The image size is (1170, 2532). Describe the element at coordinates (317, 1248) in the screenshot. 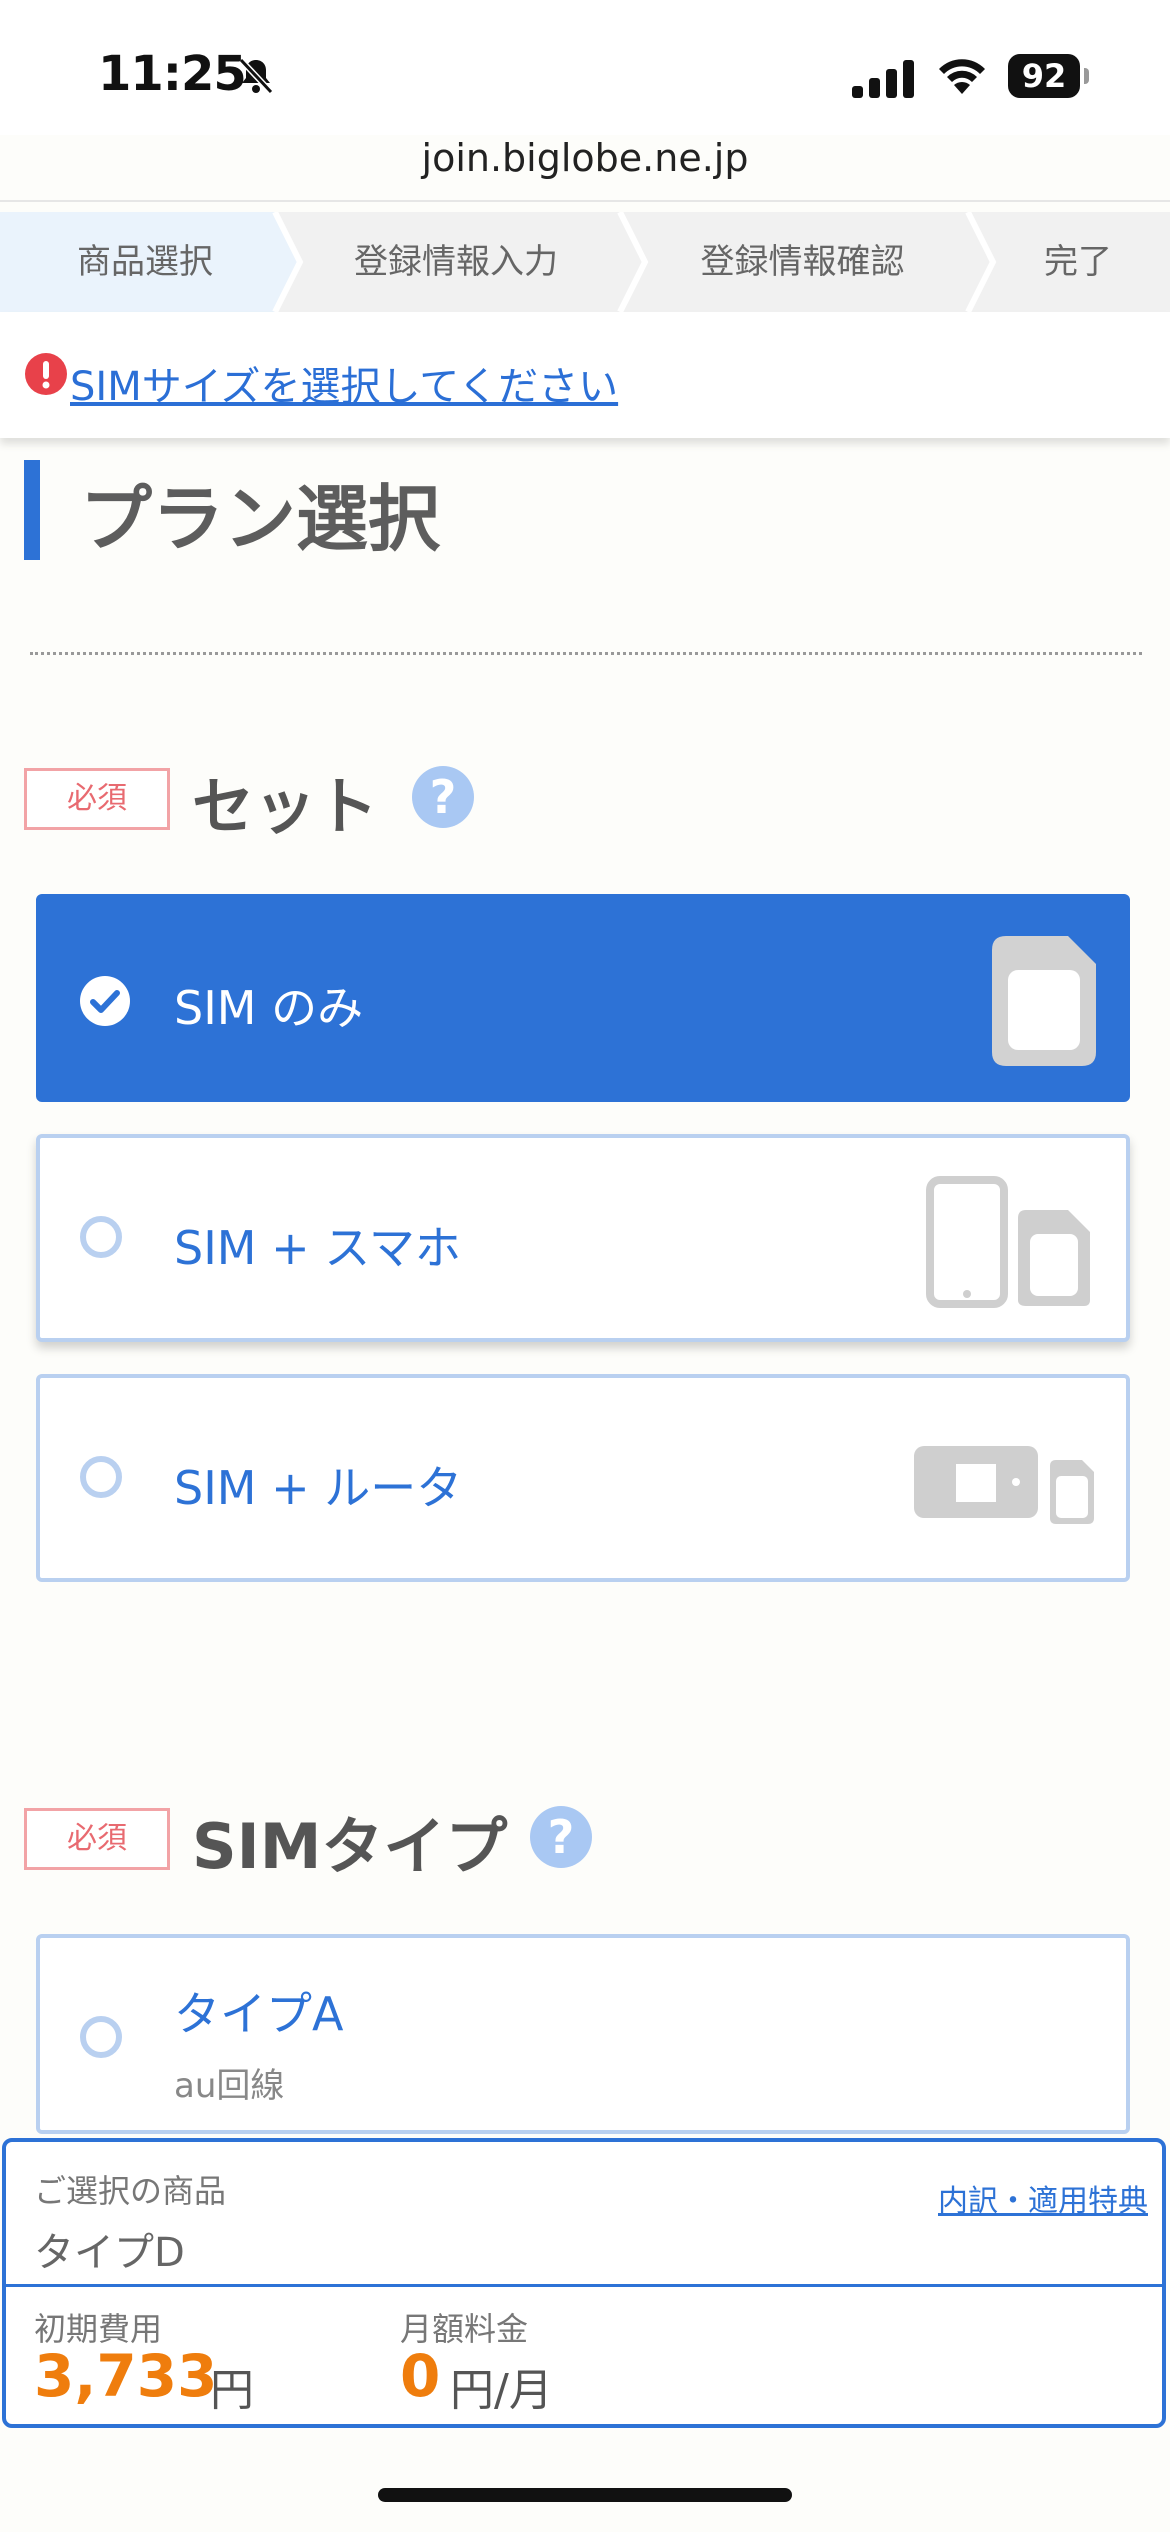

I see `option-label: SIM + スマホ` at that location.